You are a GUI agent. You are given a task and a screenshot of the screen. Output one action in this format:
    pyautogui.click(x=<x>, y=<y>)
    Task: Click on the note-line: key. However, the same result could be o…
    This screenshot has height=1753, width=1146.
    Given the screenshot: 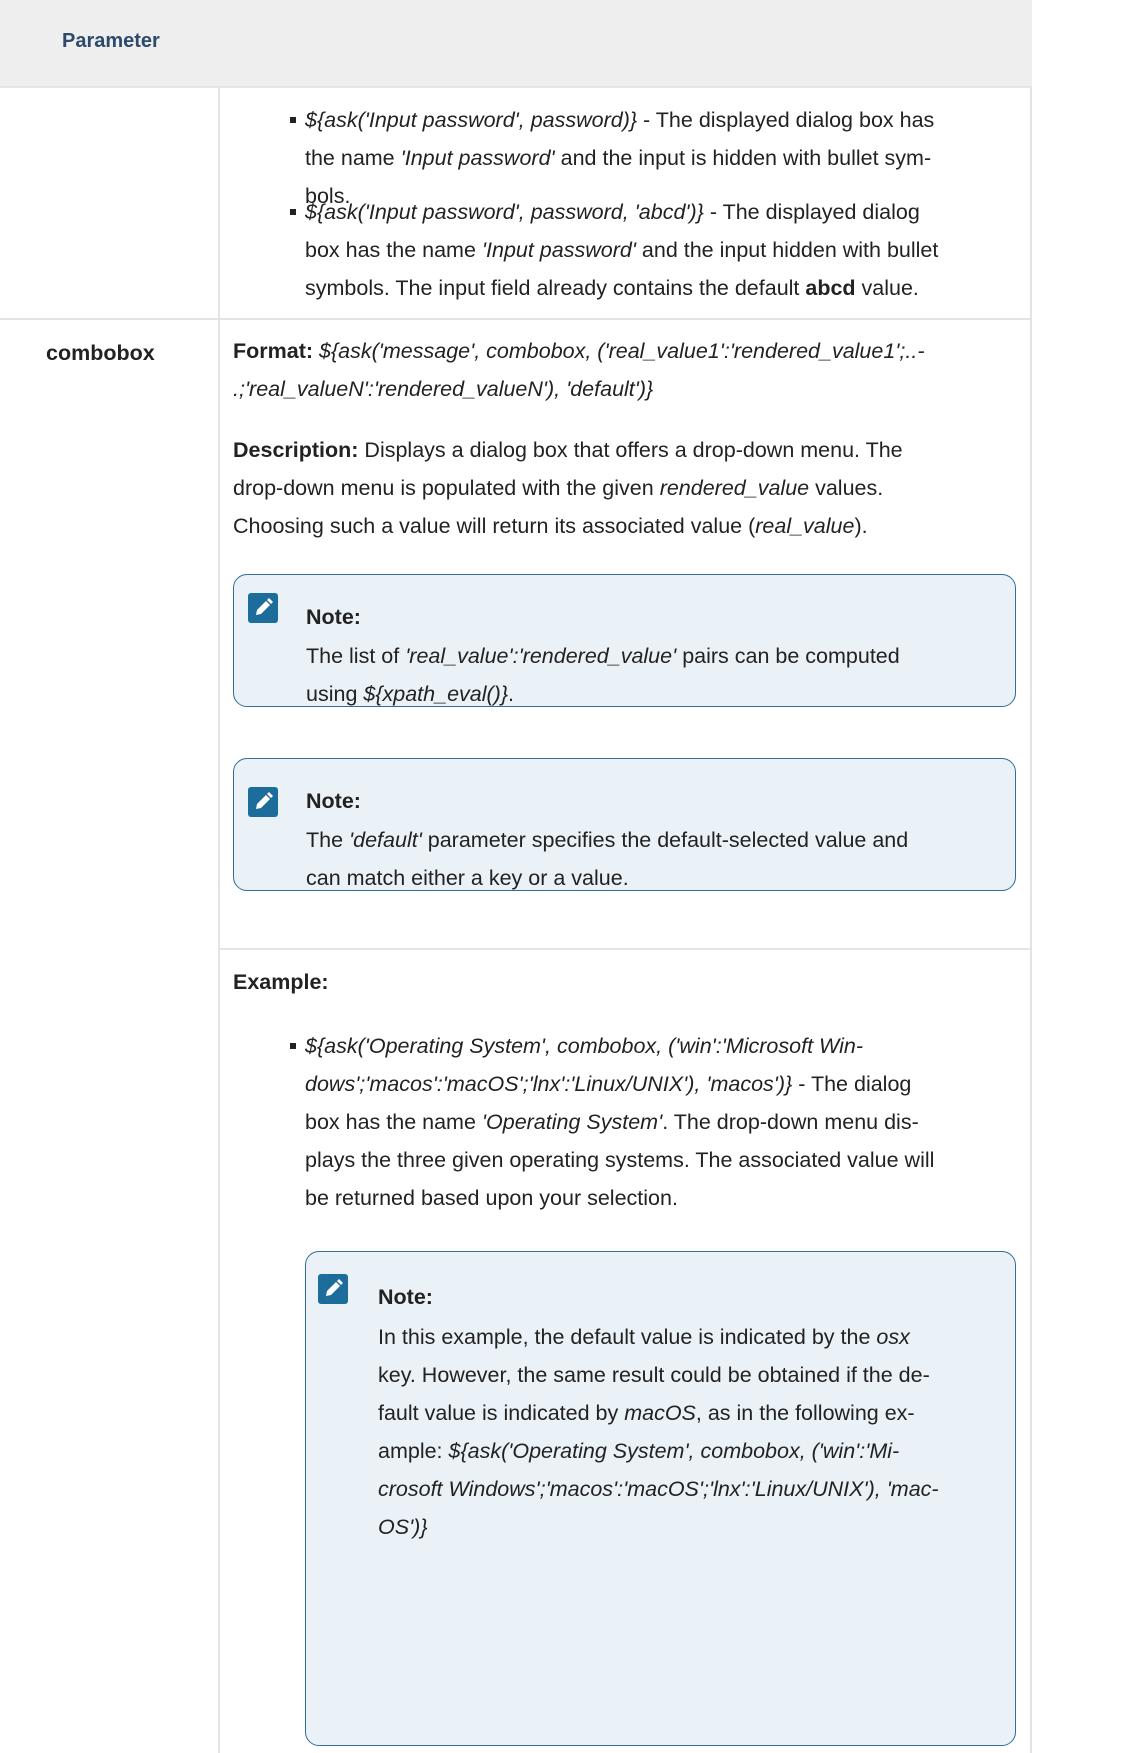 What is the action you would take?
    pyautogui.click(x=654, y=1375)
    